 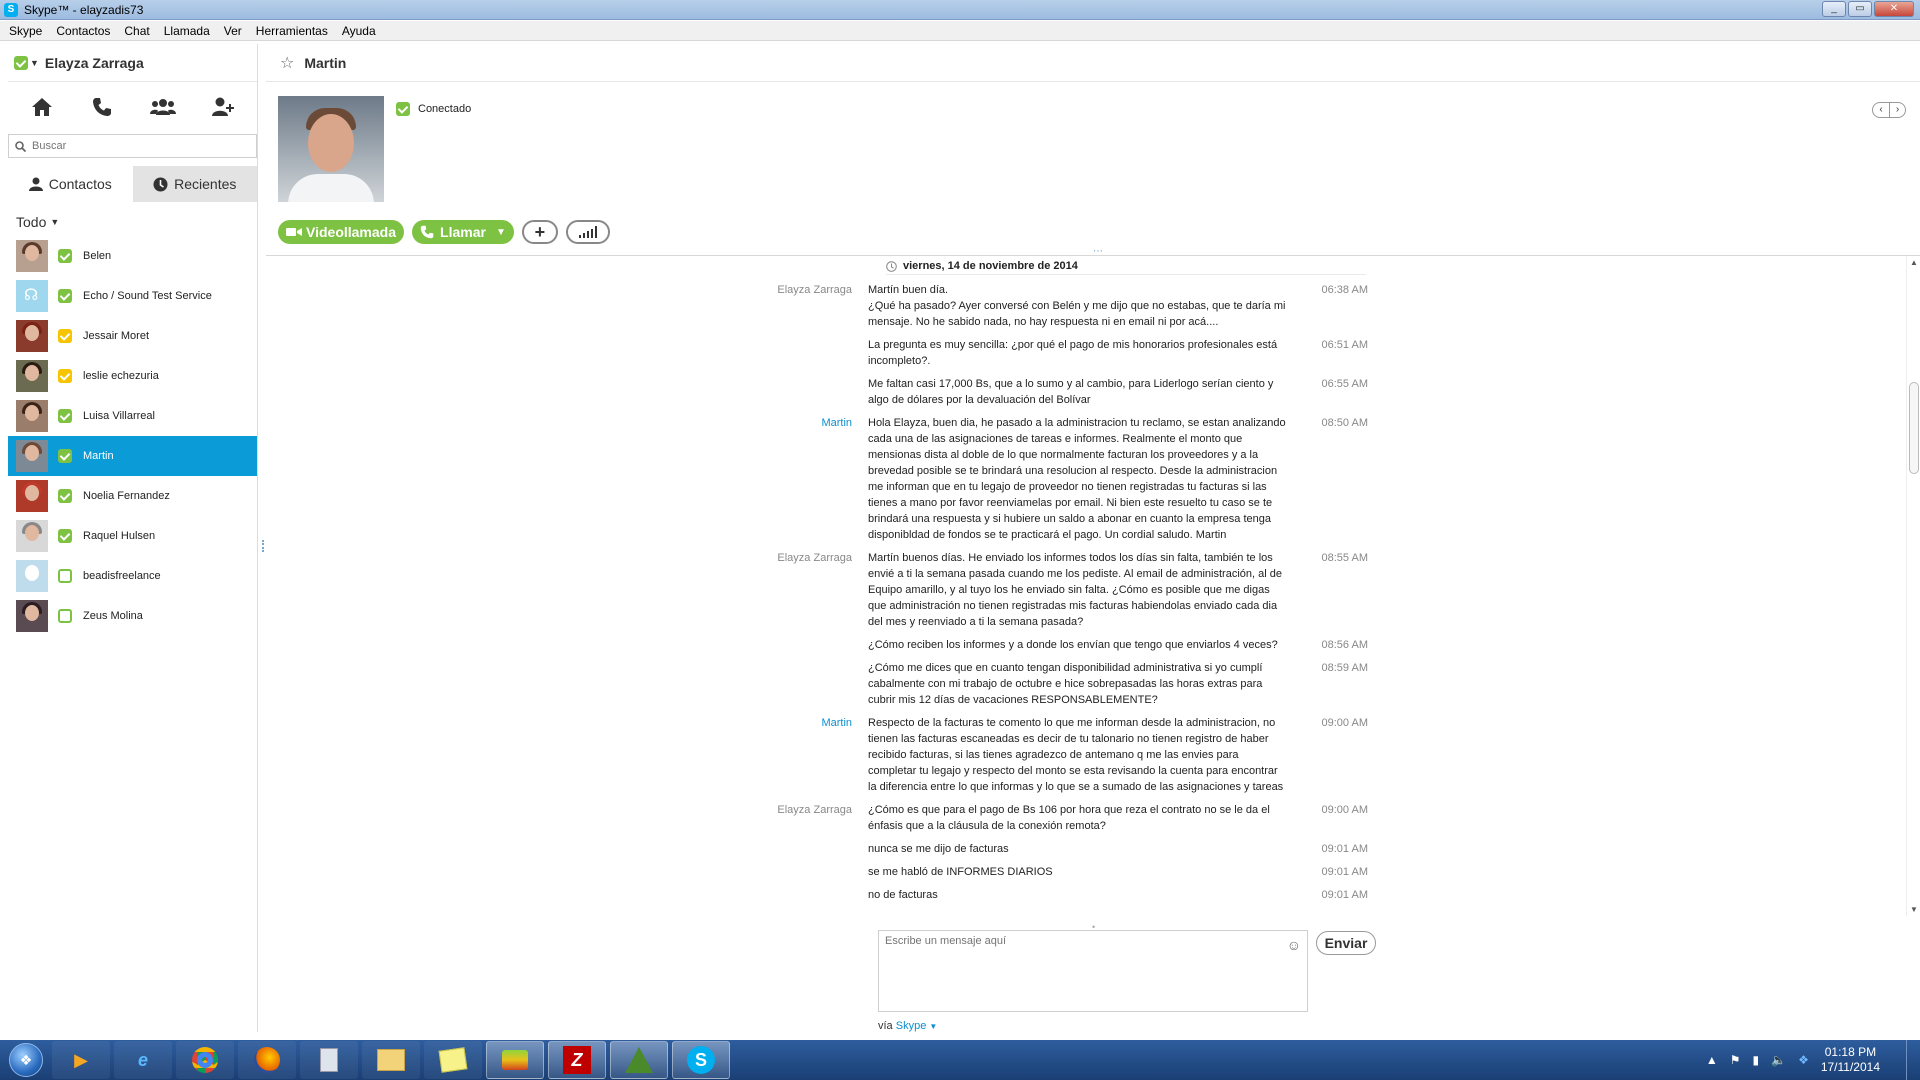 What do you see at coordinates (267, 1060) in the screenshot?
I see `taskbar-firefox` at bounding box center [267, 1060].